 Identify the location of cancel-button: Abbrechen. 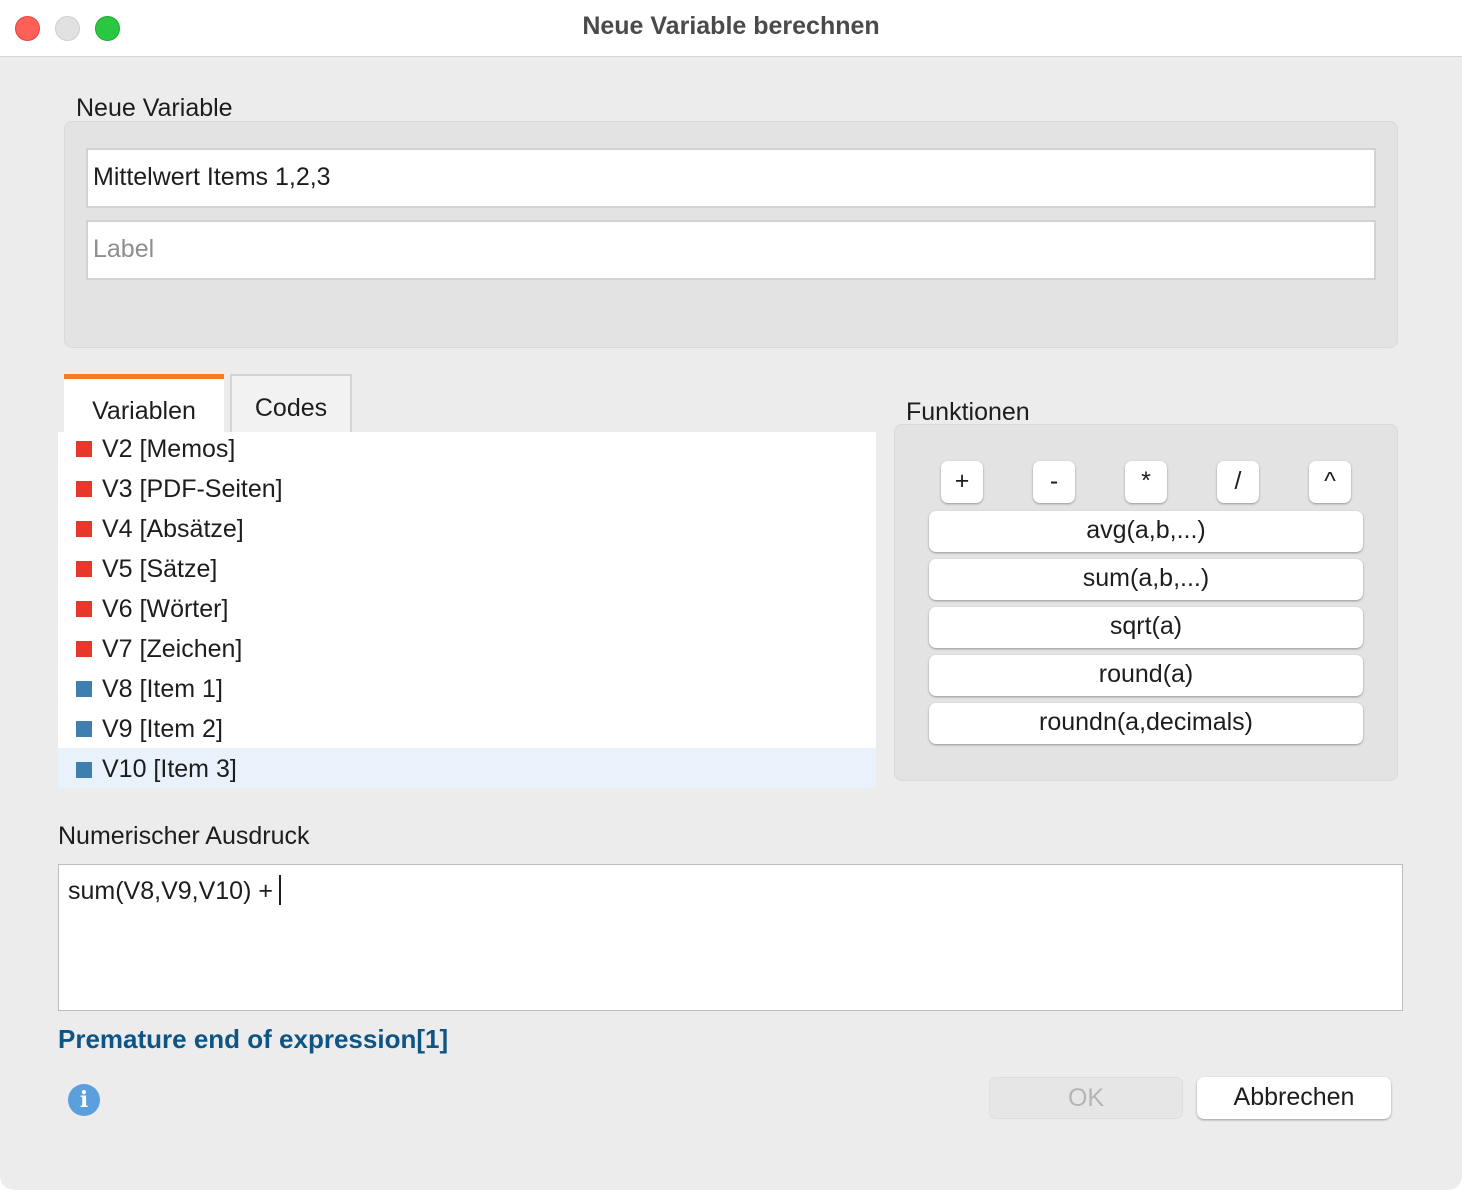
(1294, 1098).